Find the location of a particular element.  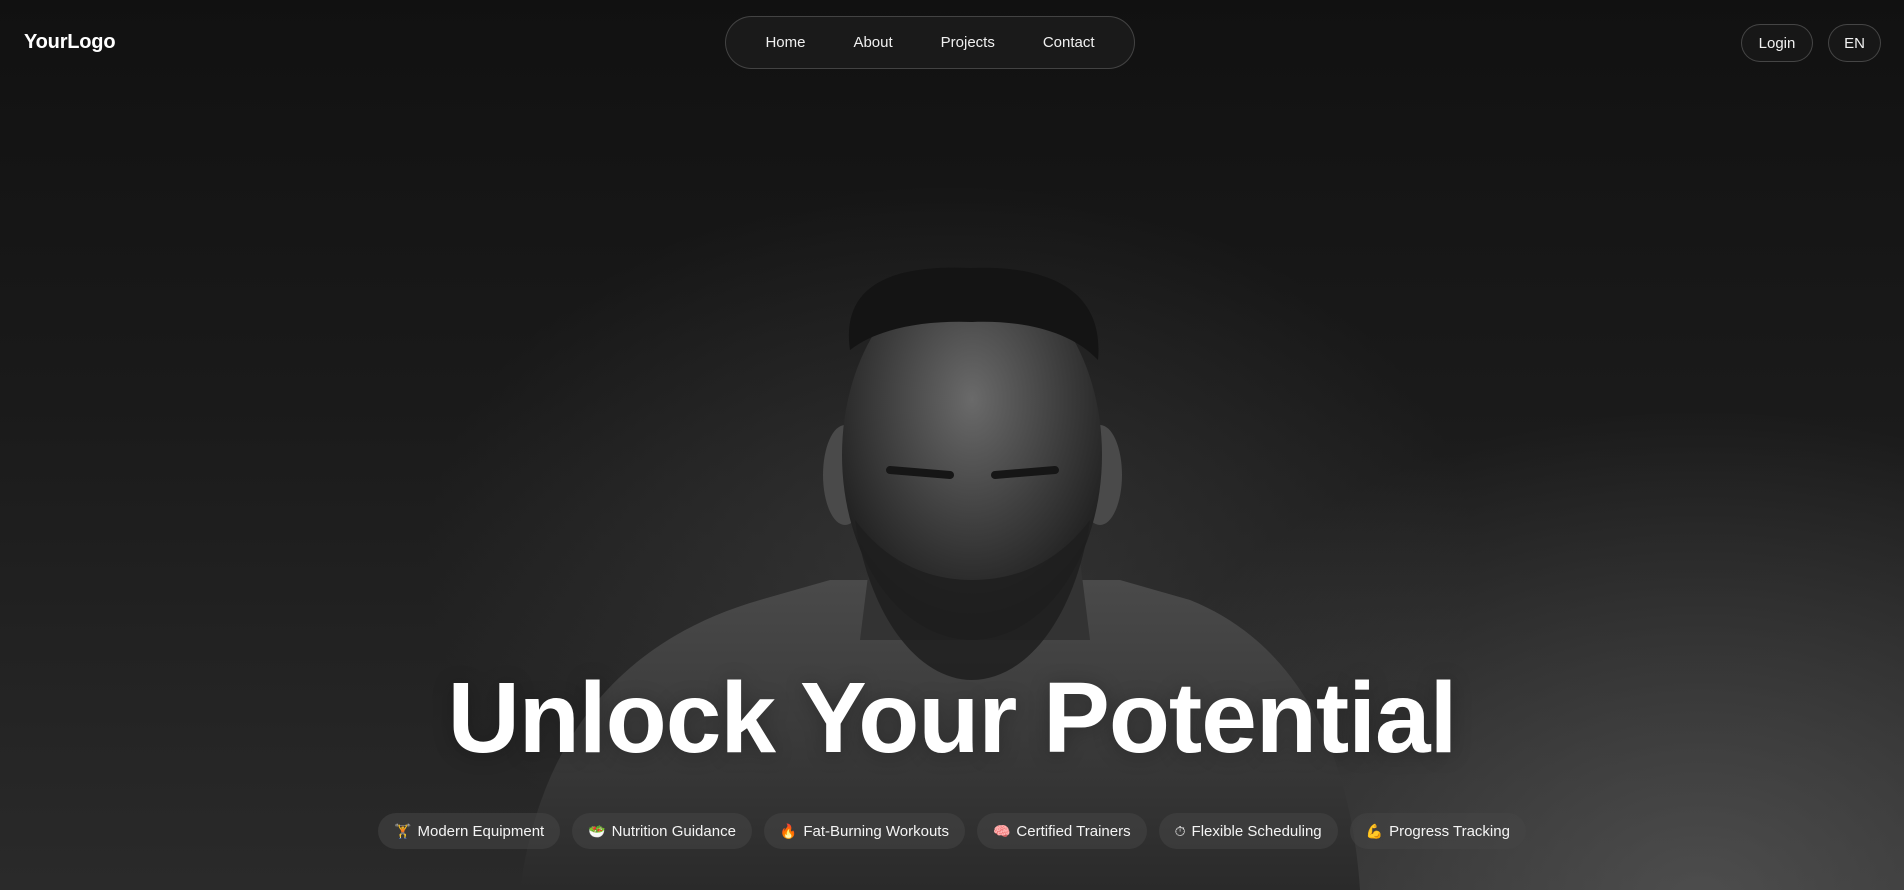

feature-chip: 🔥 Fat-Burning Workouts is located at coordinates (864, 831).